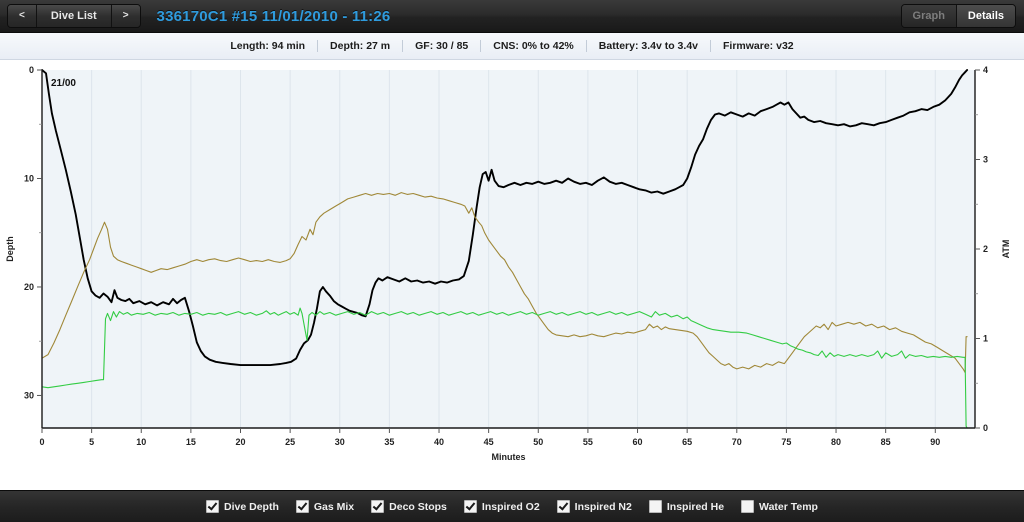 This screenshot has height=522, width=1024. I want to click on legend-label: Deco Stops, so click(418, 506).